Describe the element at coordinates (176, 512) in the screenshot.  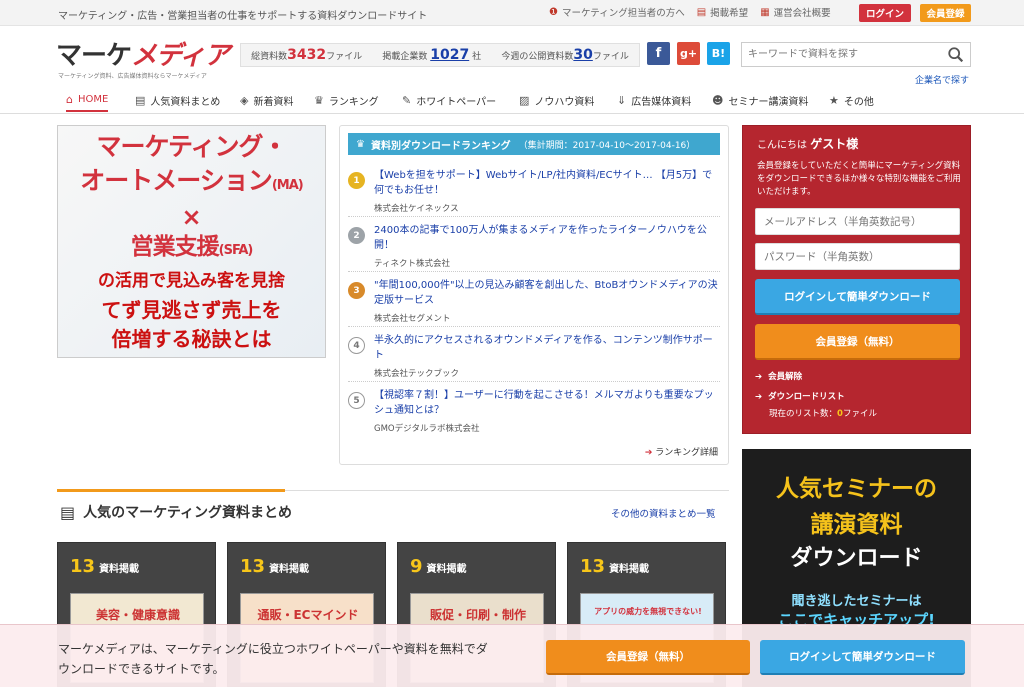
I see `section-title: ▤ 人気のマーケティング資料まとめ` at that location.